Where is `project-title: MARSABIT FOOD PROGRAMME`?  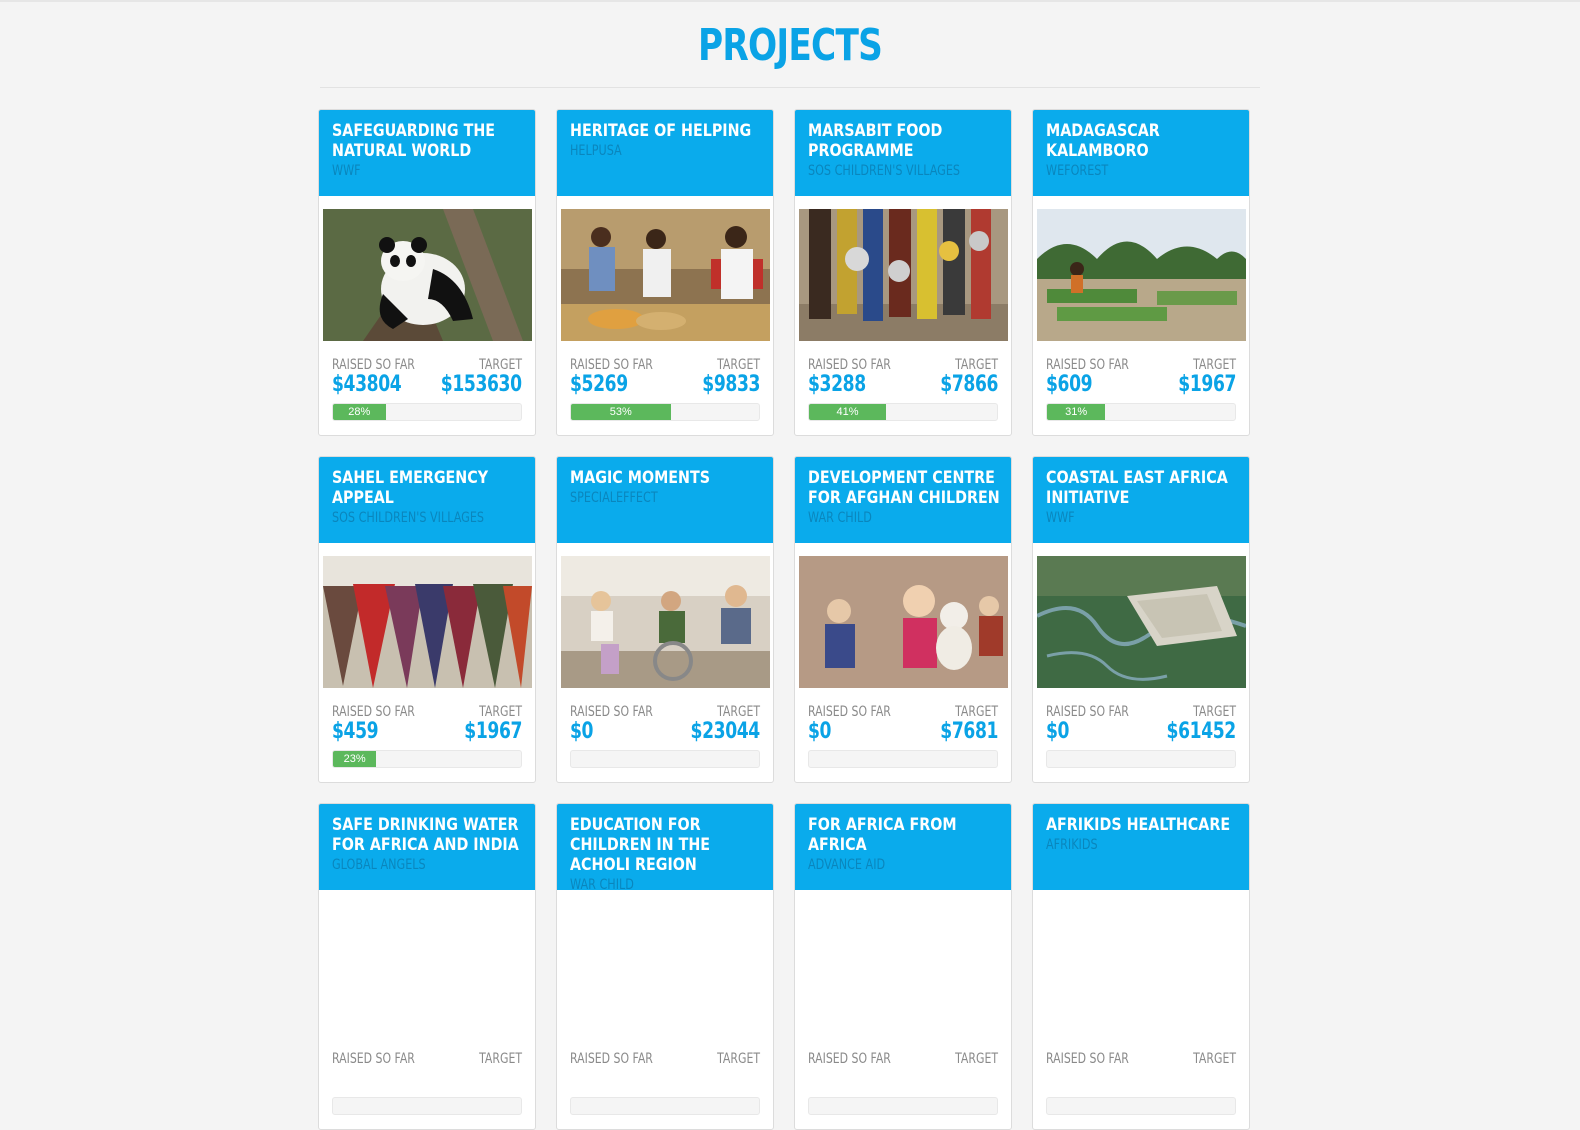 project-title: MARSABIT FOOD PROGRAMME is located at coordinates (904, 141).